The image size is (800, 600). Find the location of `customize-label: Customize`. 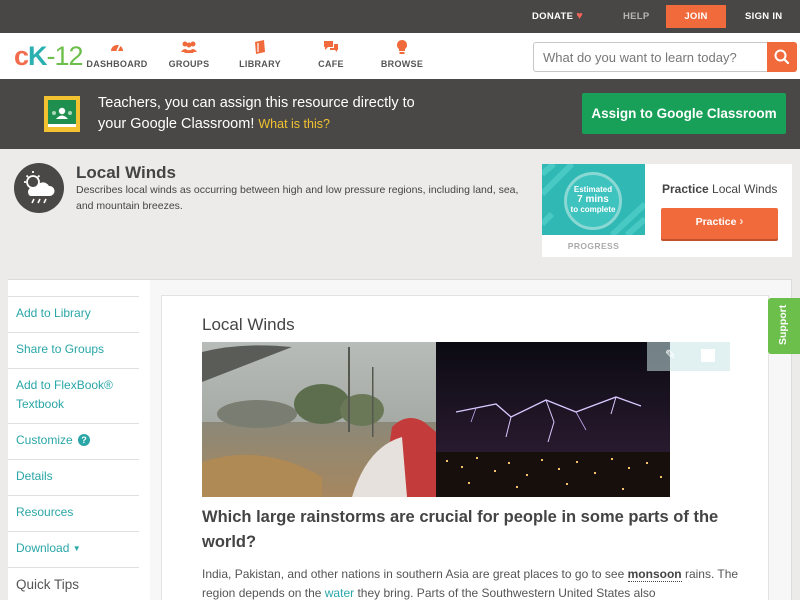

customize-label: Customize is located at coordinates (44, 440).